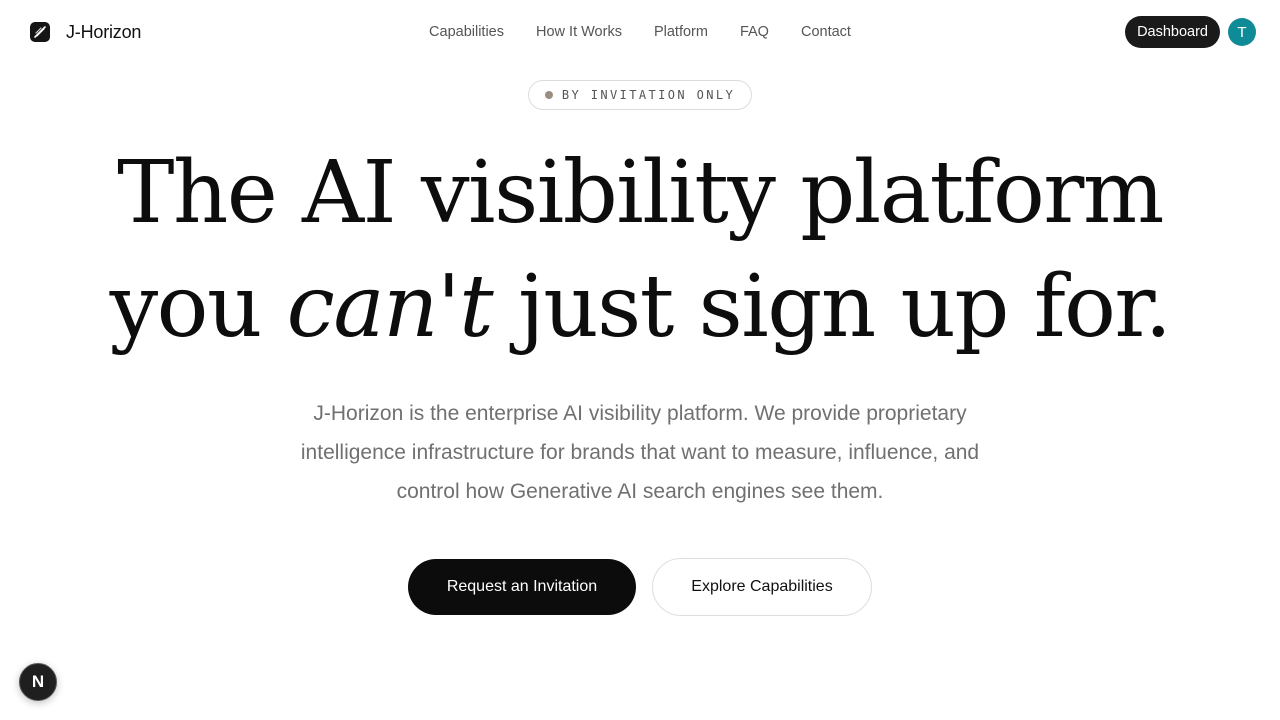 Image resolution: width=1280 pixels, height=720 pixels. I want to click on request-invitation-button: Request an Invitation, so click(522, 587).